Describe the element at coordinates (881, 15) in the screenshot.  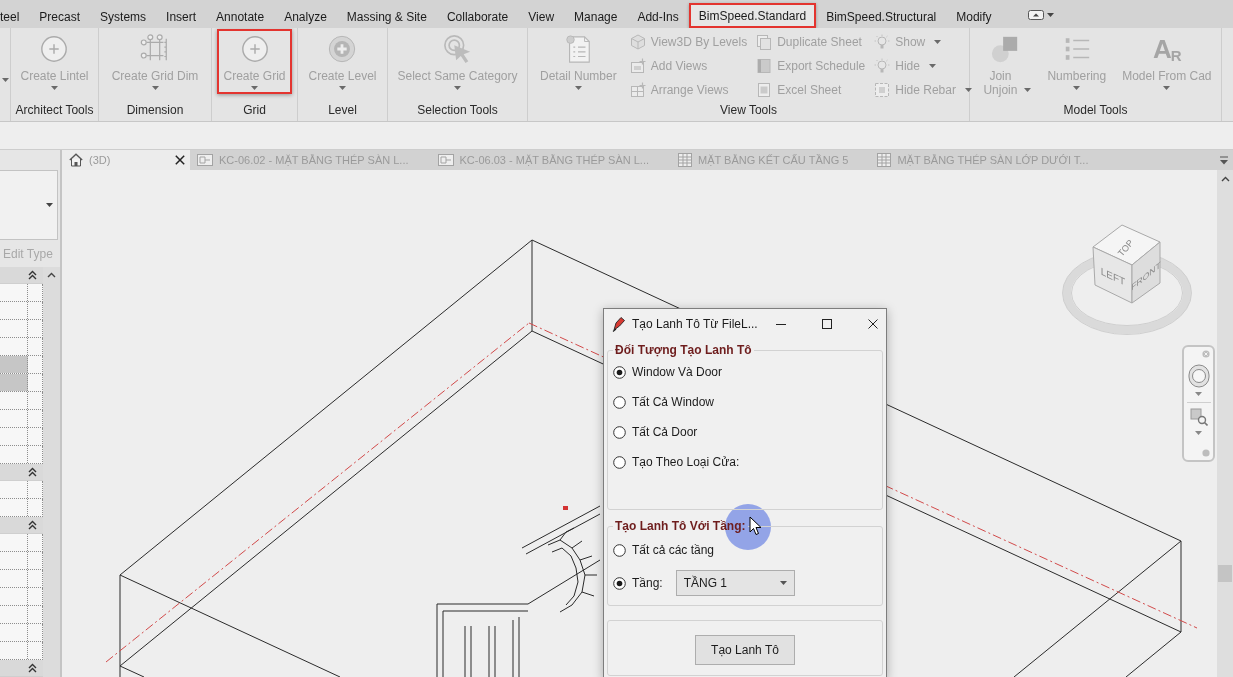
I see `ribbon-tab: BimSpeed.Structural` at that location.